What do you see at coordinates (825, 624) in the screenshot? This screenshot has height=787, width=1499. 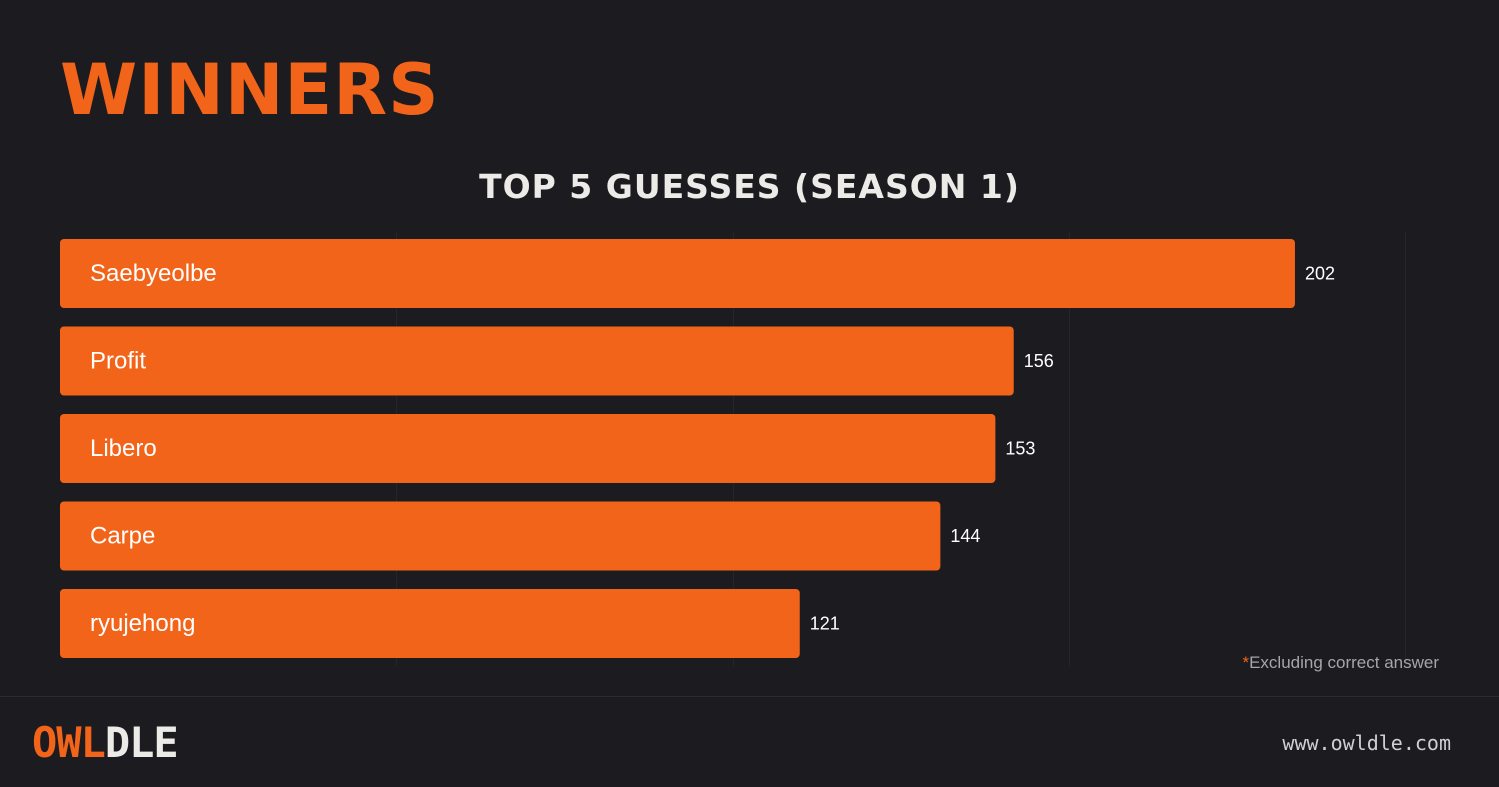 I see `value-label: 121` at bounding box center [825, 624].